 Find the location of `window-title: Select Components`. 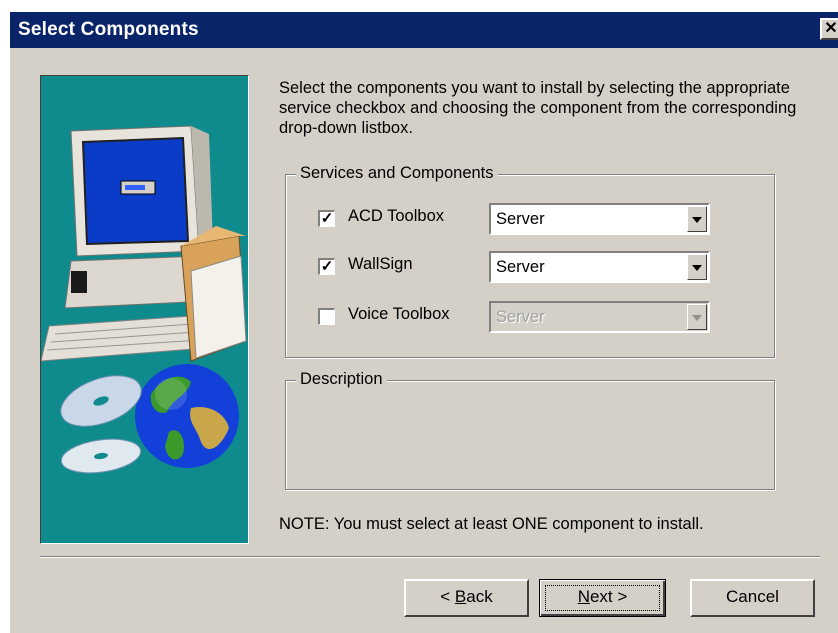

window-title: Select Components is located at coordinates (108, 29).